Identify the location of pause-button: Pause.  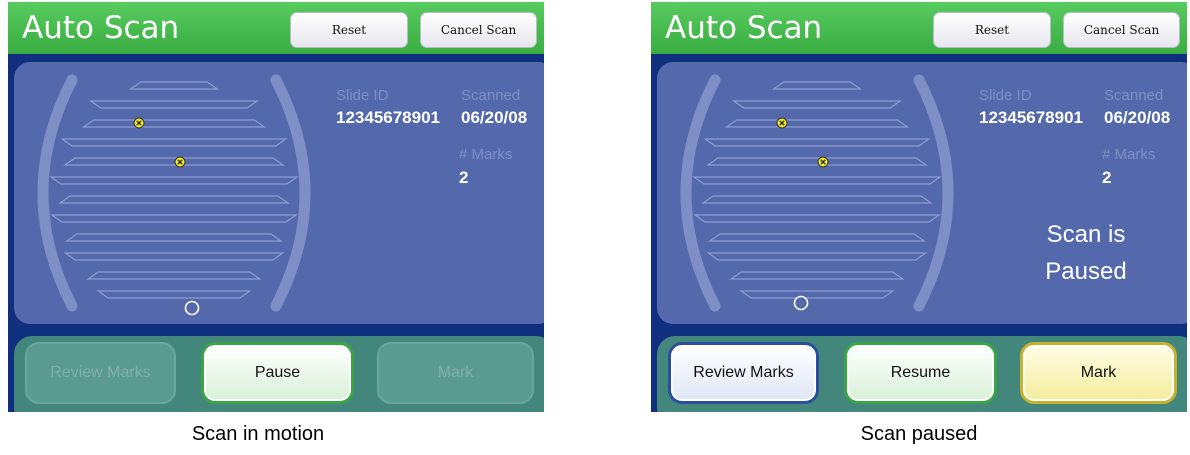
(277, 373).